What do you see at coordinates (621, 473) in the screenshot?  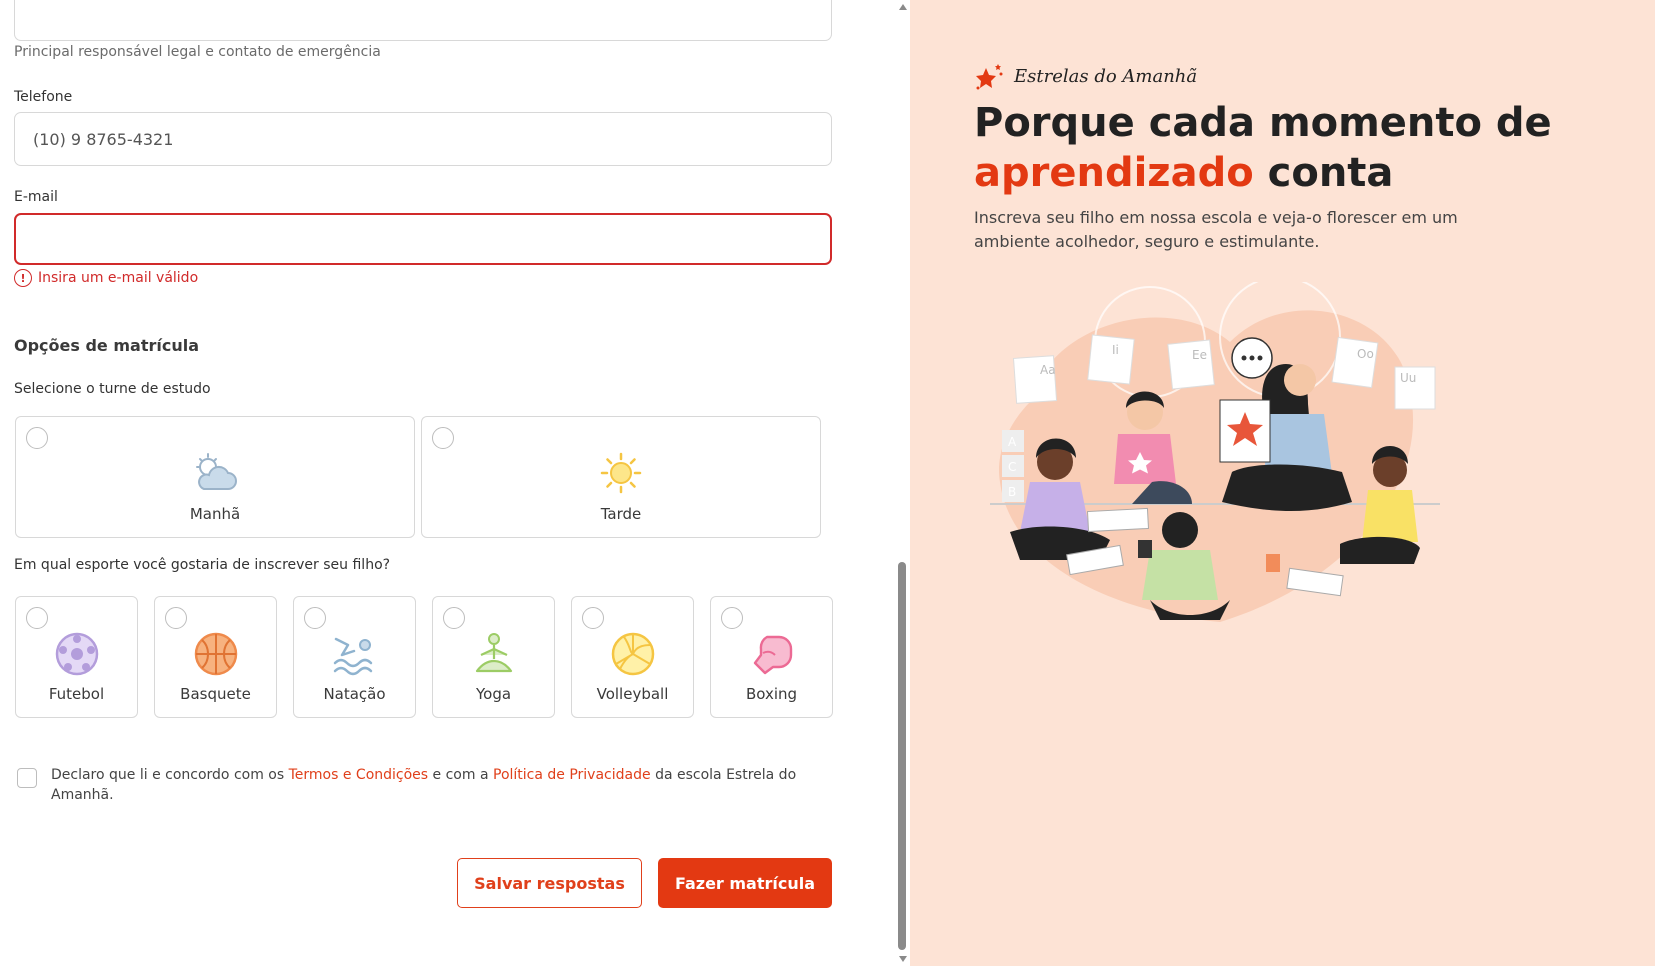 I see `sun-icon` at bounding box center [621, 473].